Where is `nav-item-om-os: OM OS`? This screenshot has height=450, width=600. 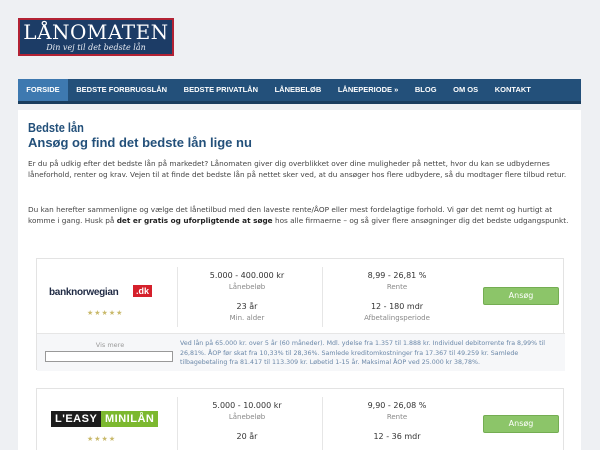
nav-item-om-os: OM OS is located at coordinates (466, 90).